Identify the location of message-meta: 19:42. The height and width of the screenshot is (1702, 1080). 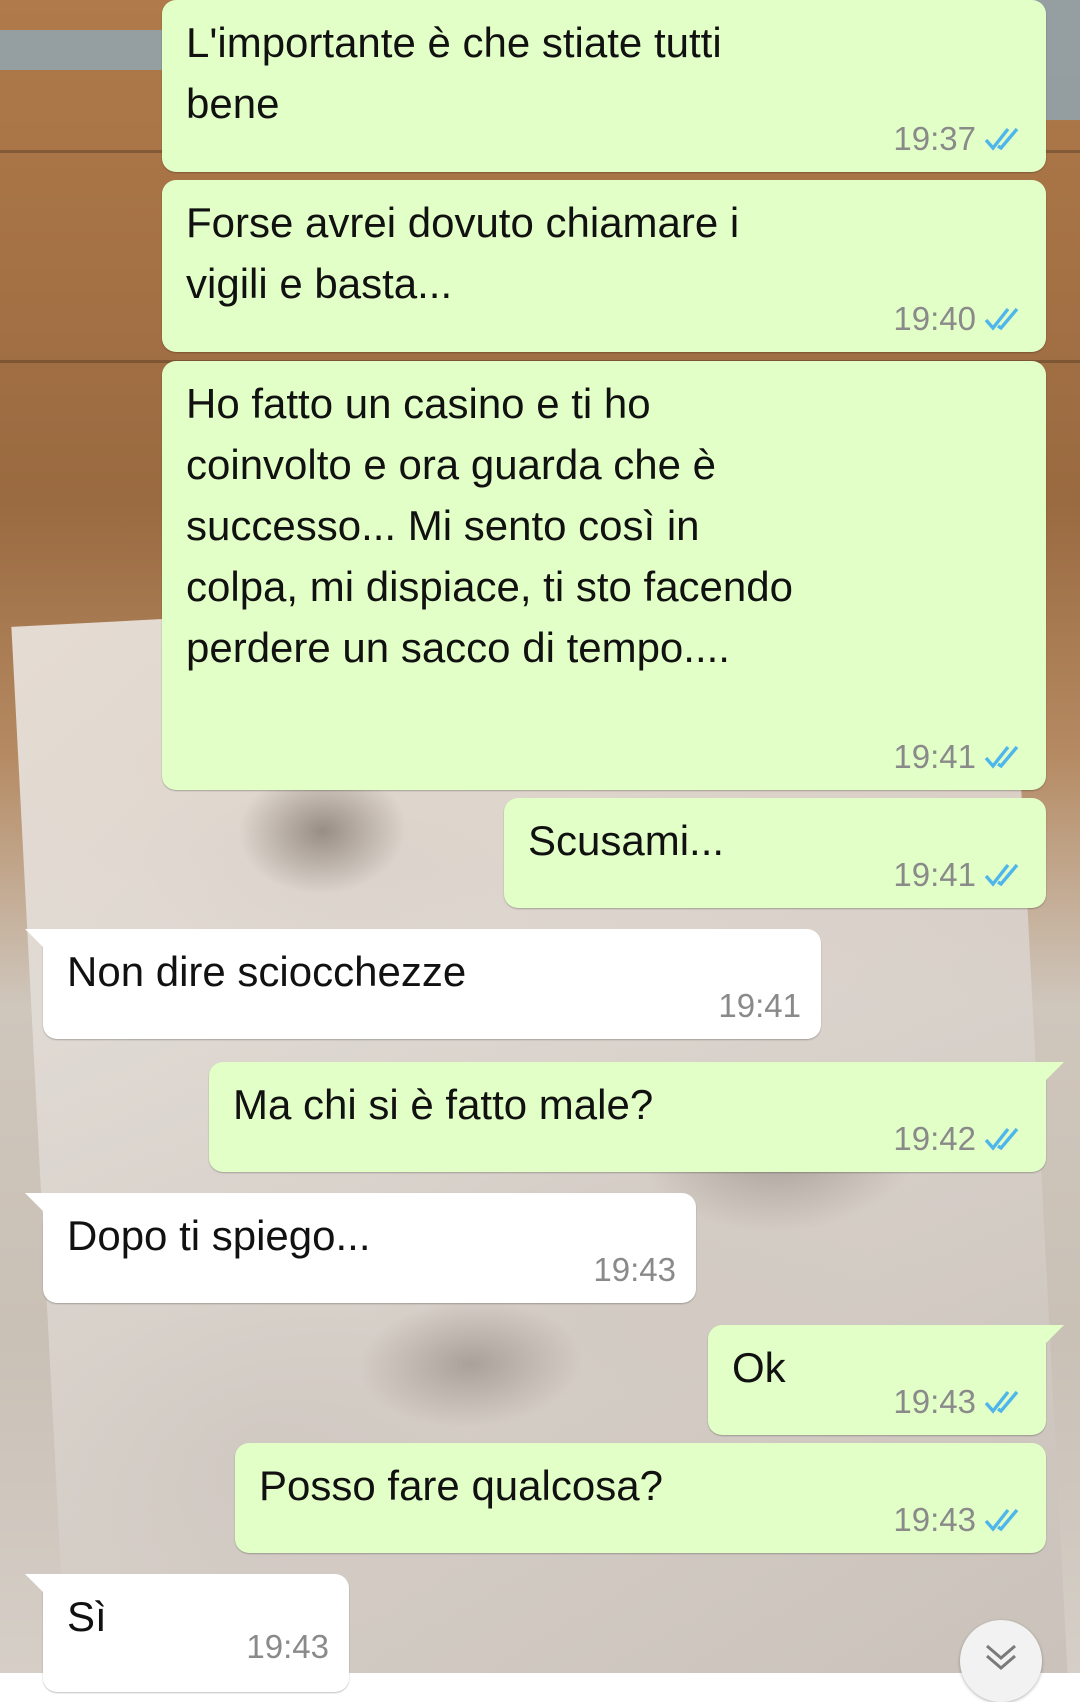
(959, 1139).